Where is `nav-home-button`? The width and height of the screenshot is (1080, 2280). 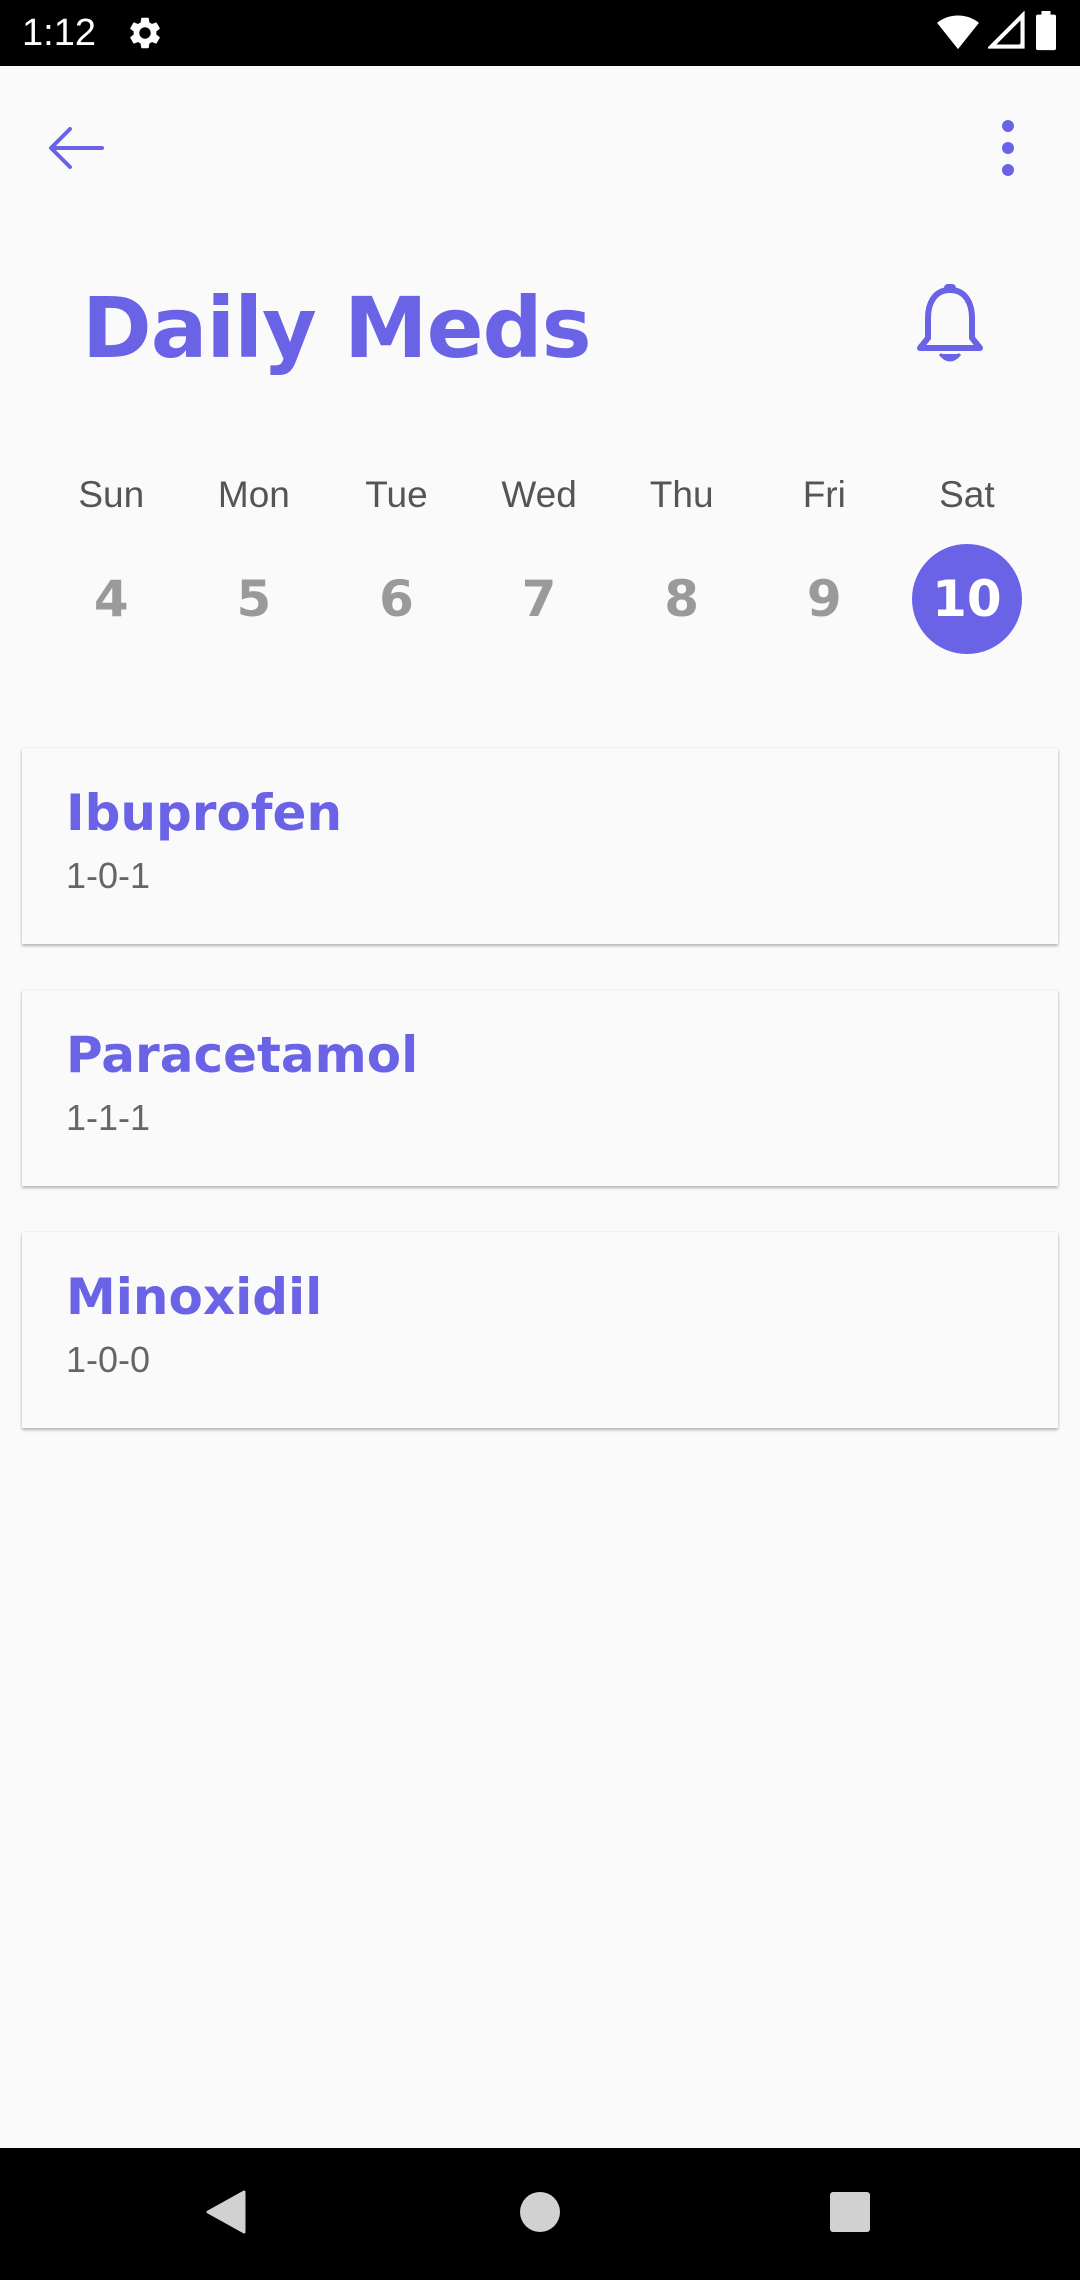
nav-home-button is located at coordinates (540, 2214).